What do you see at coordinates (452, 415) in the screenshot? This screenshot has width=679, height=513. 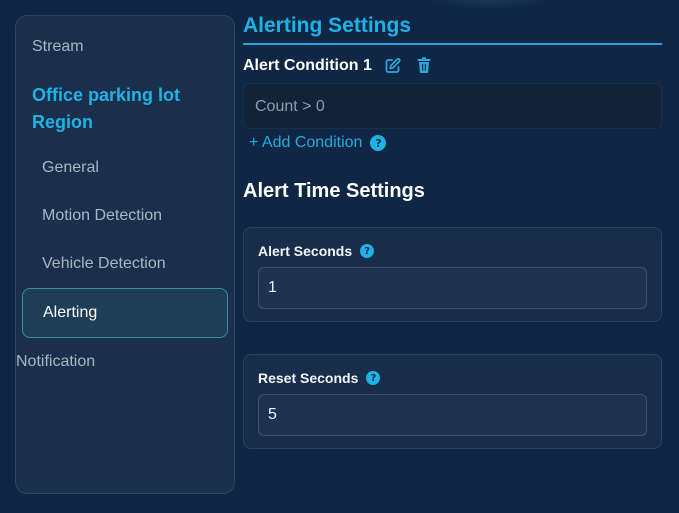 I see `reset-seconds-input` at bounding box center [452, 415].